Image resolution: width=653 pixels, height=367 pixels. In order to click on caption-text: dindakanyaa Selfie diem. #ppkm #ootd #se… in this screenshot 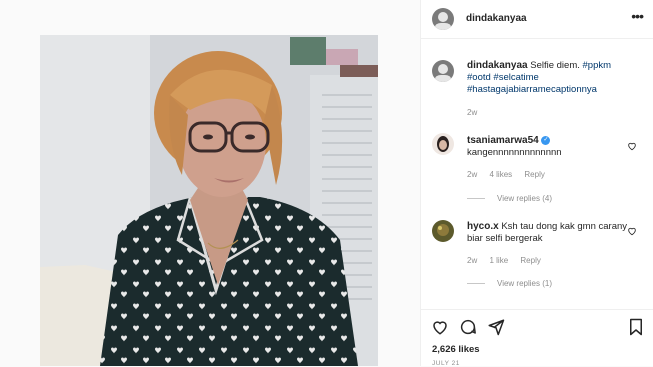, I will do `click(547, 78)`.